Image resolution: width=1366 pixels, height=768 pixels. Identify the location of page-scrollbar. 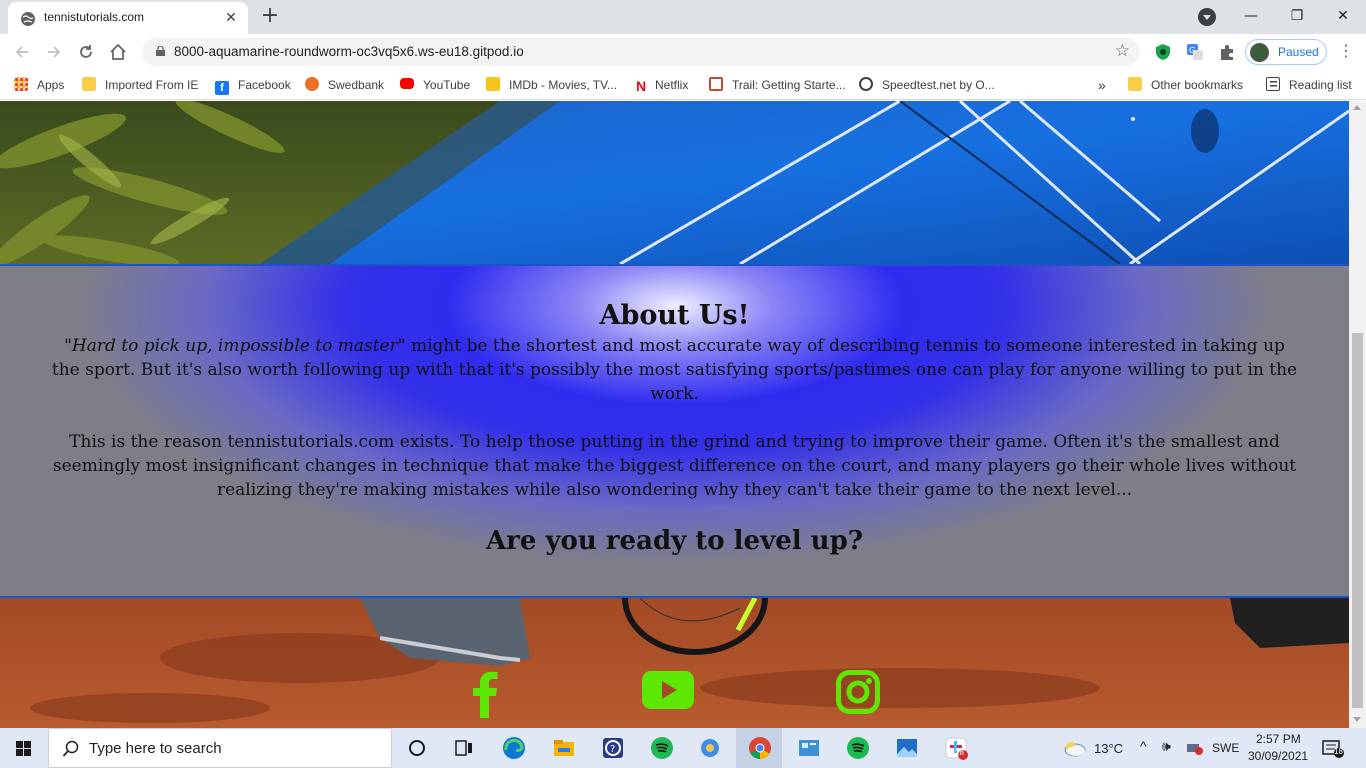
(1357, 414).